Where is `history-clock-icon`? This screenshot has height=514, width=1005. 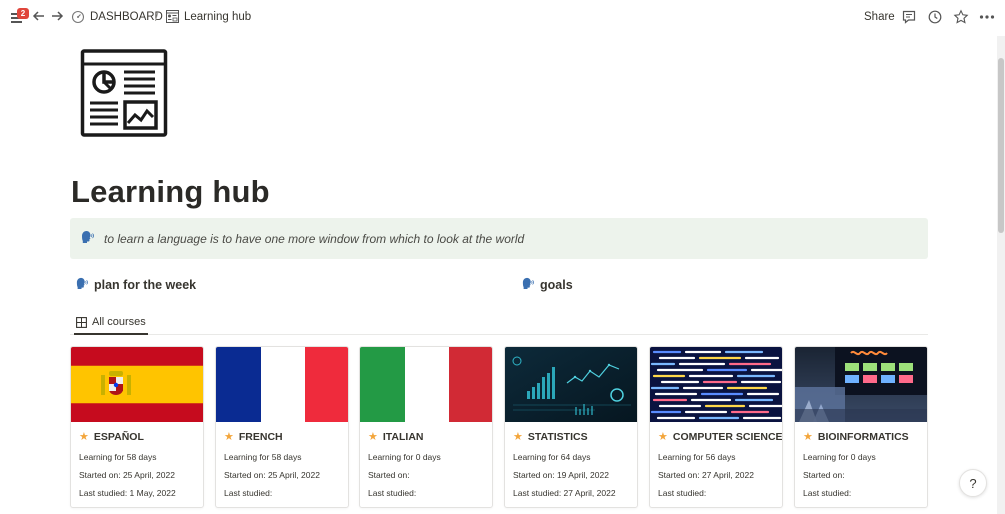 history-clock-icon is located at coordinates (936, 18).